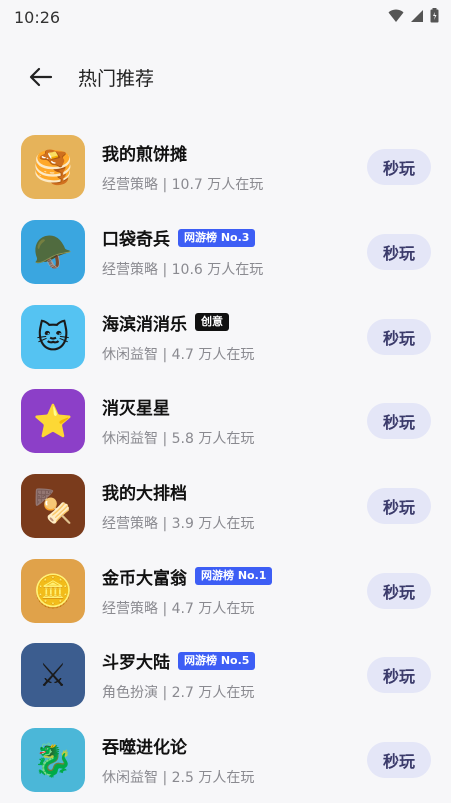 The width and height of the screenshot is (451, 803). I want to click on back-arrow-icon, so click(41, 77).